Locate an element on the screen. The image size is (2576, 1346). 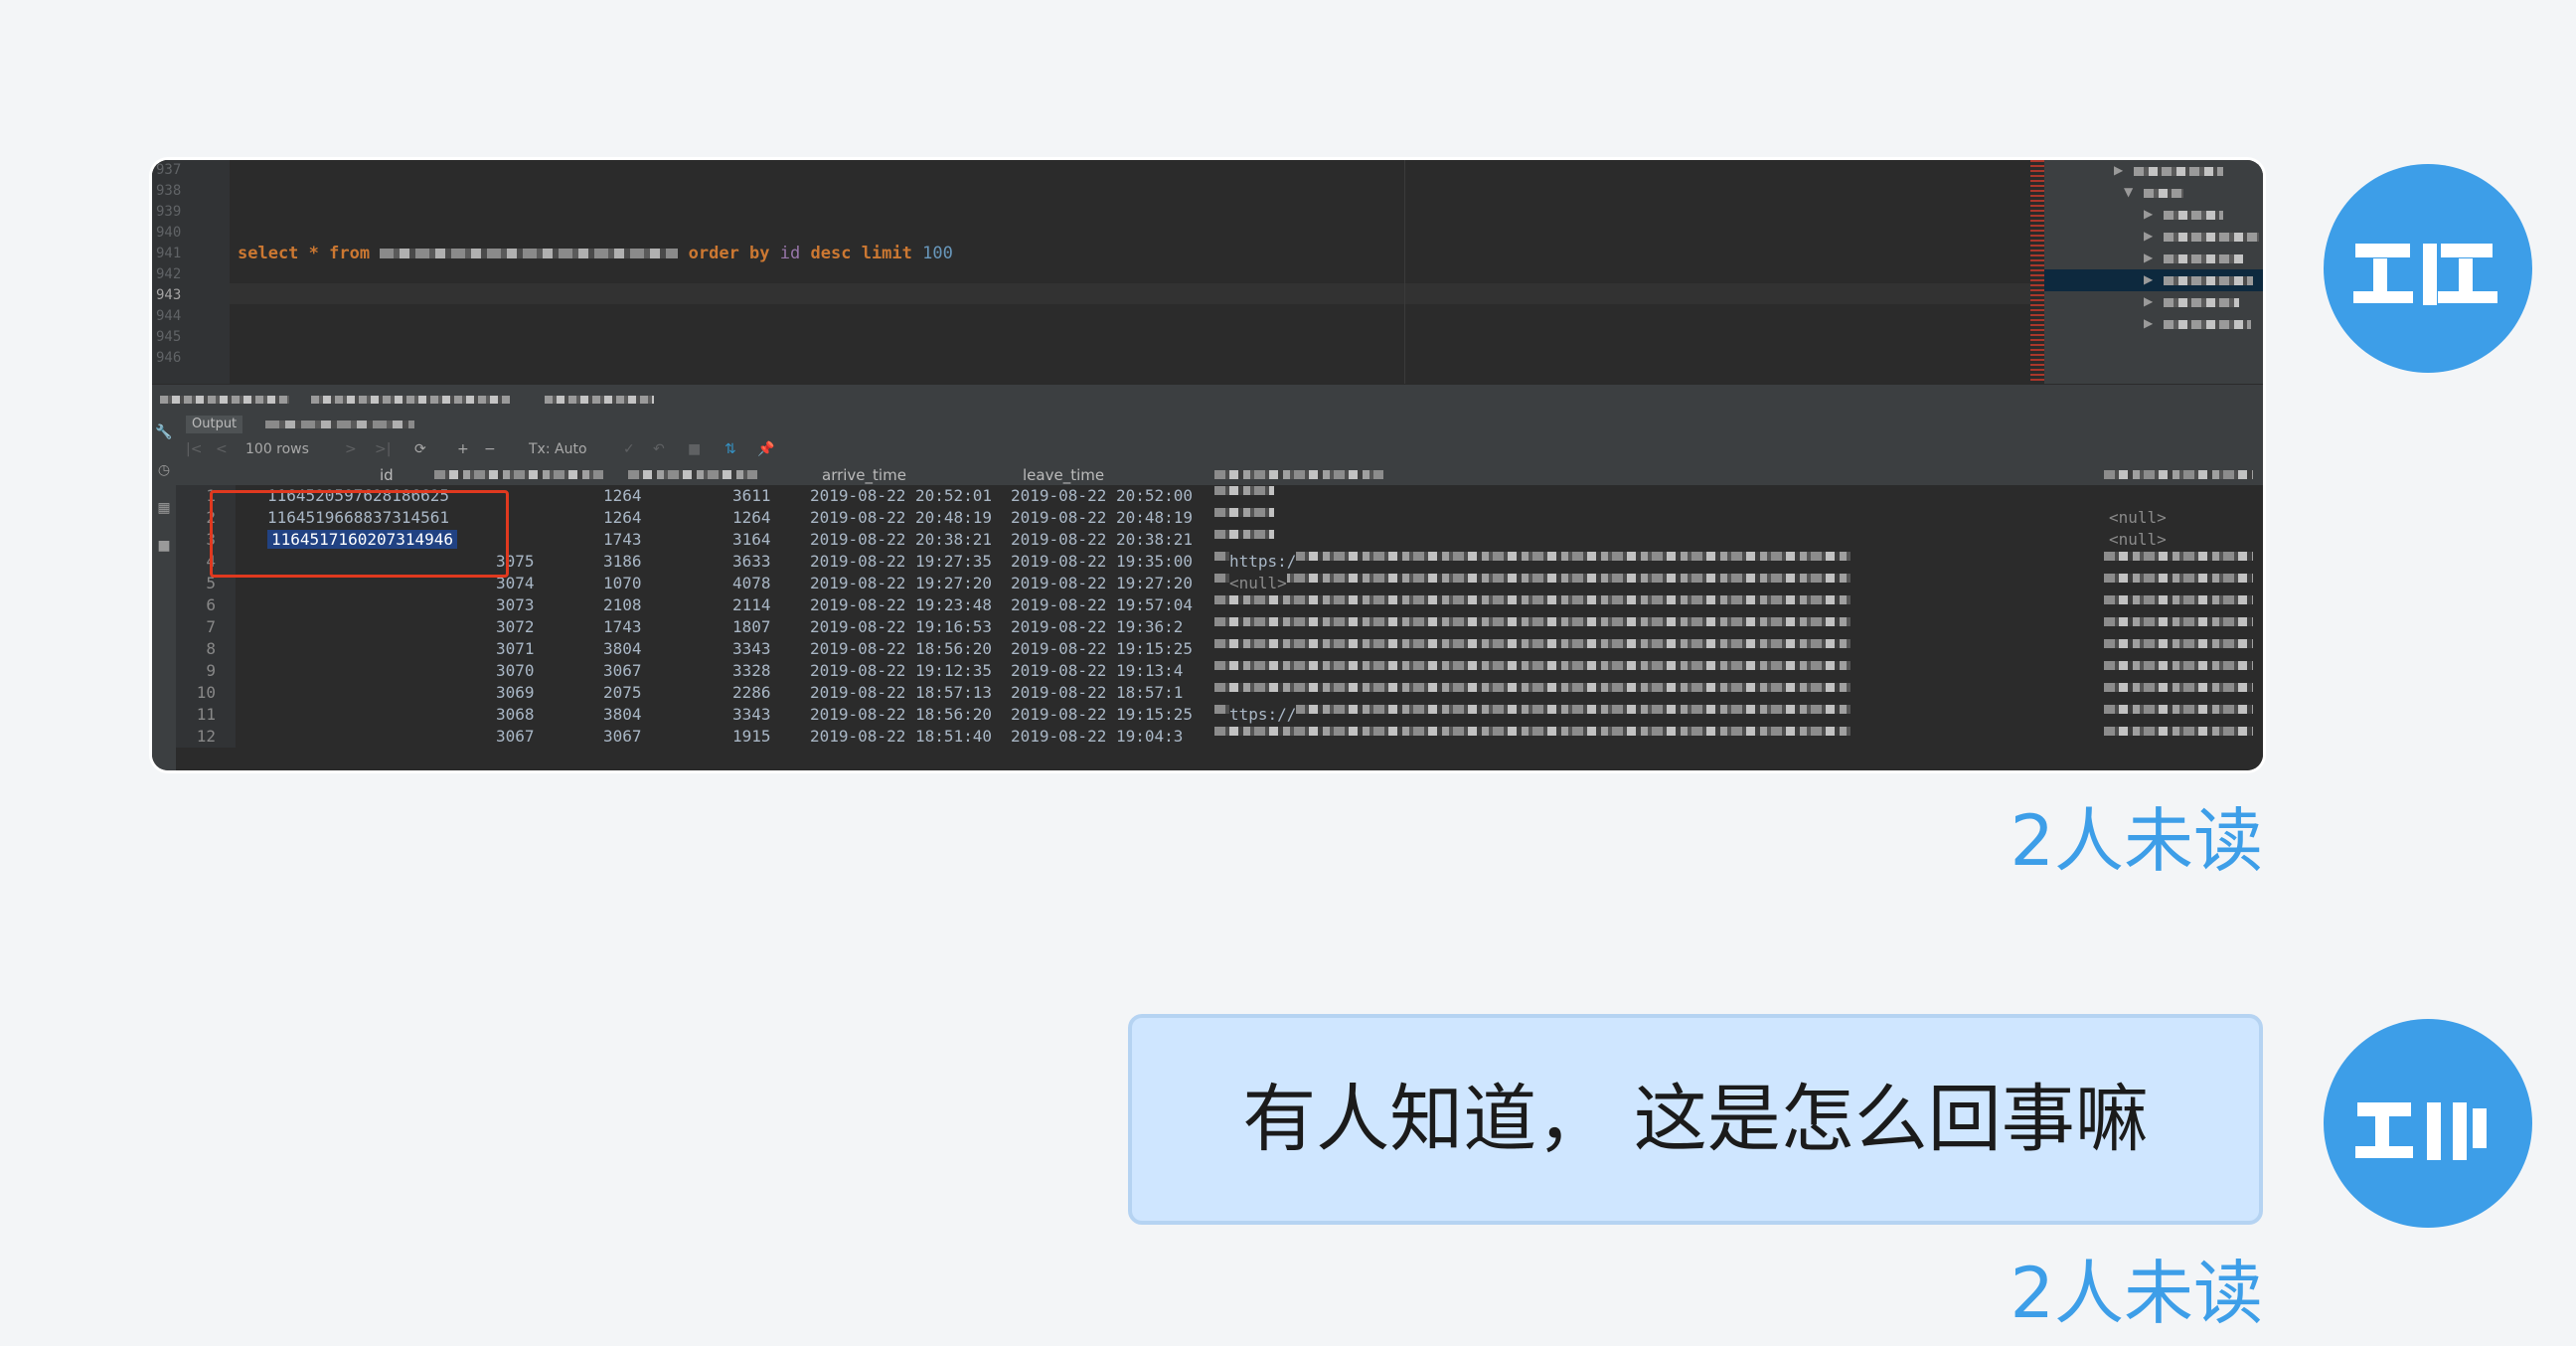
cell-arrive-time: 2019-08-22 18:57:13 is located at coordinates (901, 692).